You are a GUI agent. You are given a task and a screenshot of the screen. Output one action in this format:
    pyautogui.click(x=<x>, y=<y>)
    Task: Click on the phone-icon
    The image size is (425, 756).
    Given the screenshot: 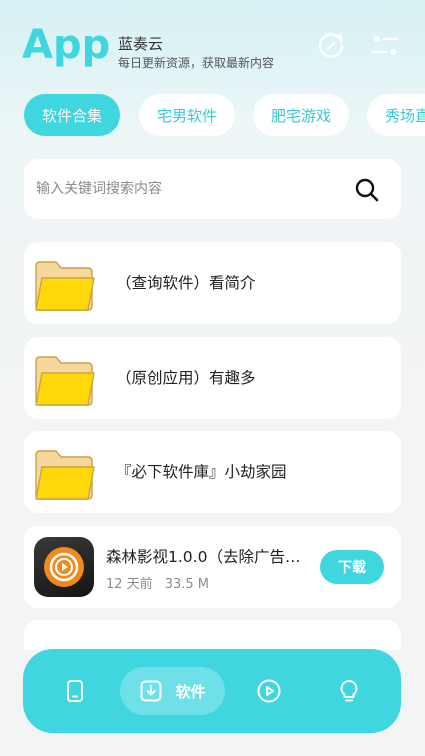 What is the action you would take?
    pyautogui.click(x=75, y=691)
    